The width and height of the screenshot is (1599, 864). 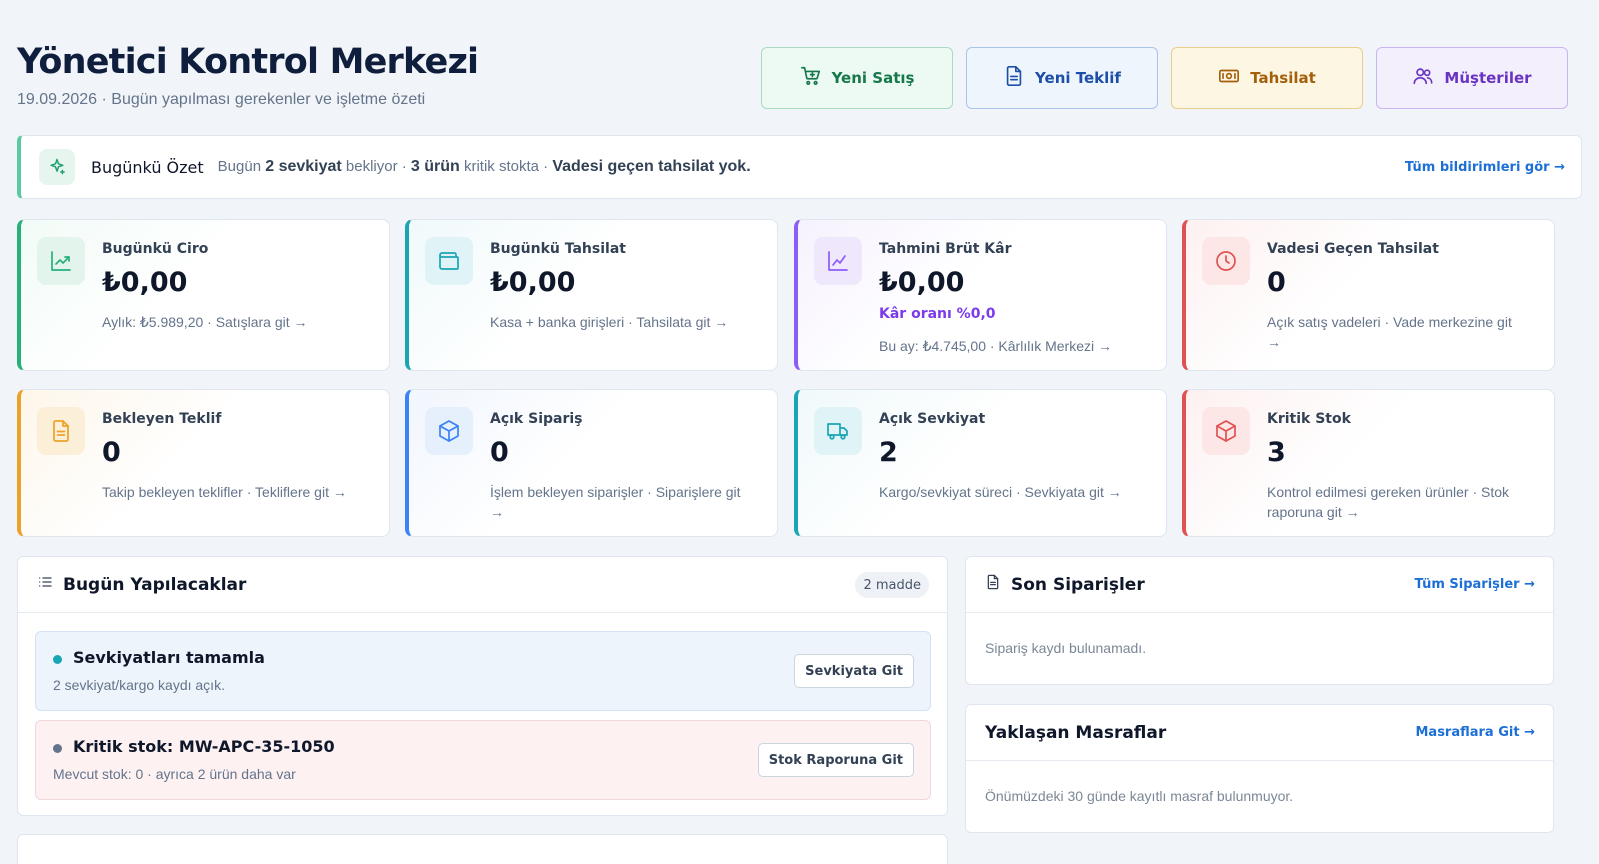 What do you see at coordinates (50, 584) in the screenshot?
I see `list-icon` at bounding box center [50, 584].